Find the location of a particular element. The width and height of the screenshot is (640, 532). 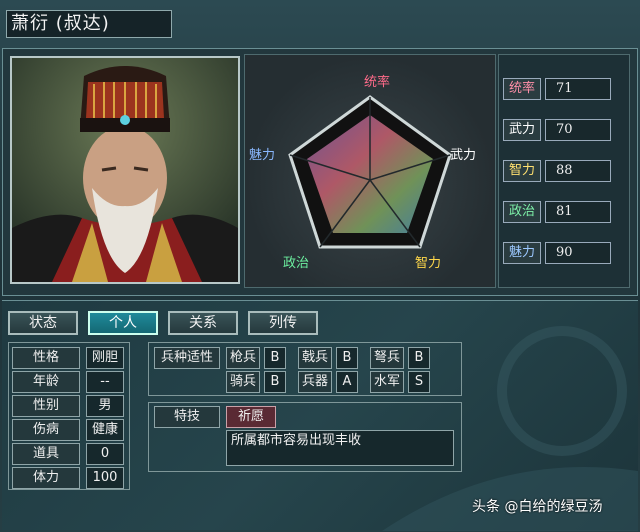

aptitude-label: 枪兵 is located at coordinates (243, 358).